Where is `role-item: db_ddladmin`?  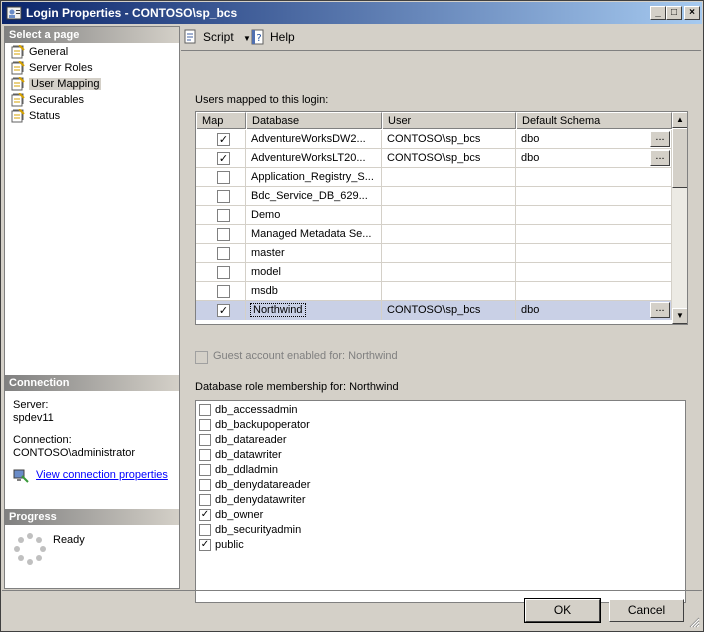
role-item: db_ddladmin is located at coordinates (238, 470).